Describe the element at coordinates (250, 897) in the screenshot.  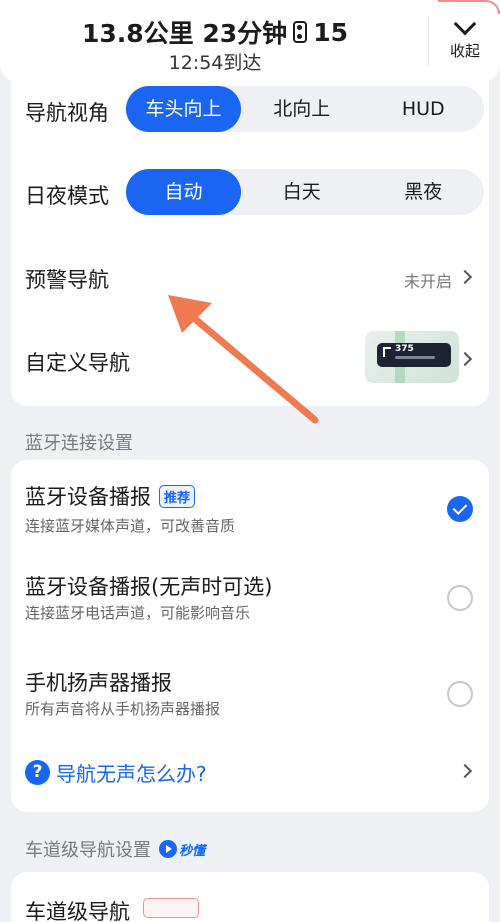
I see `lane-card: 车道级导航` at that location.